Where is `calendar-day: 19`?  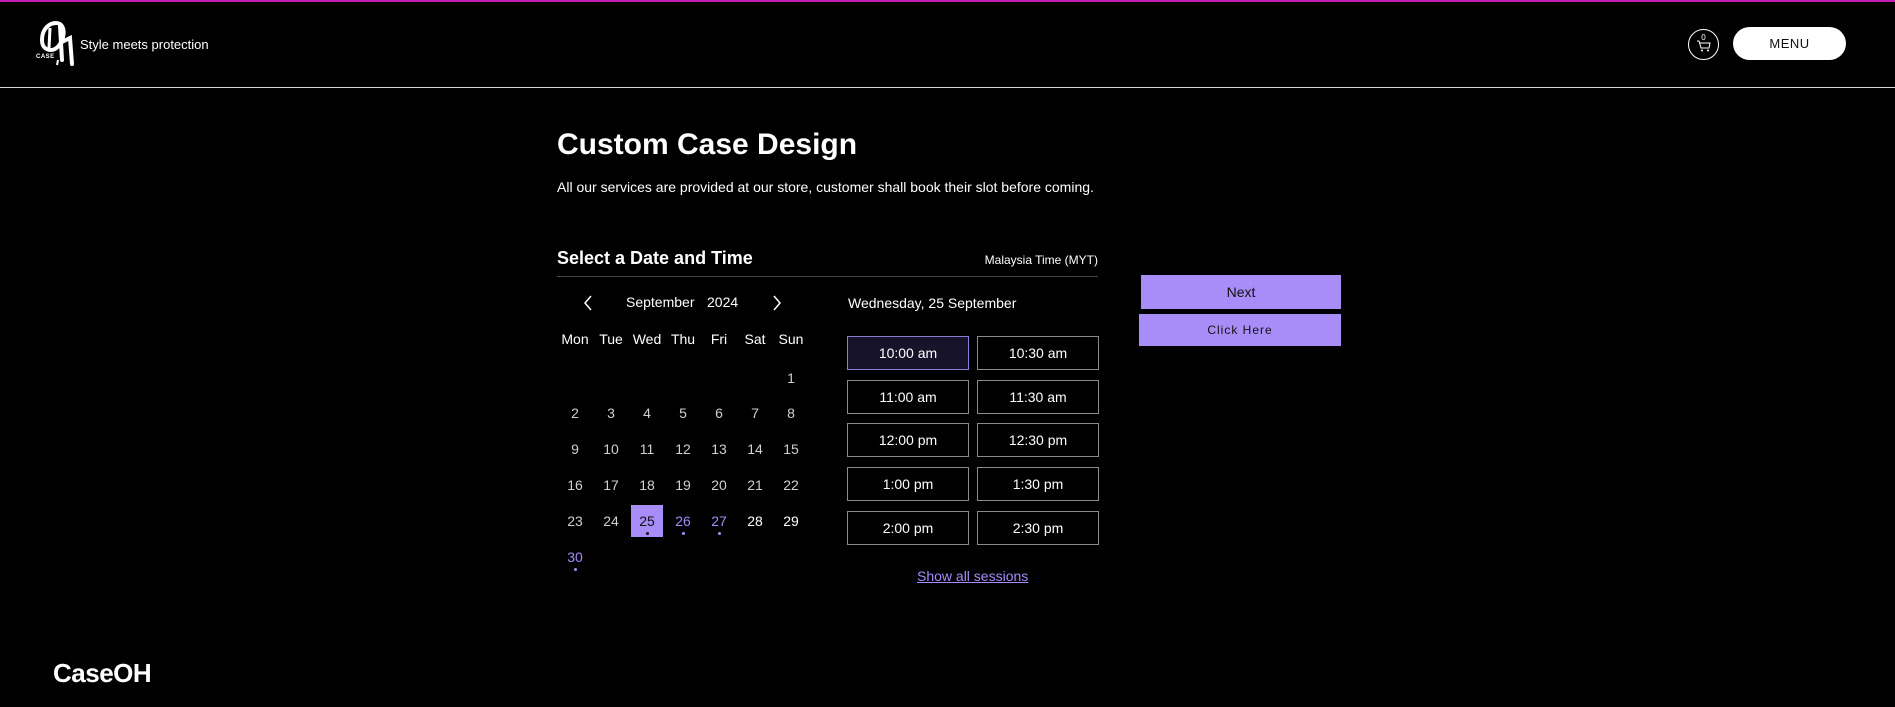 calendar-day: 19 is located at coordinates (683, 485).